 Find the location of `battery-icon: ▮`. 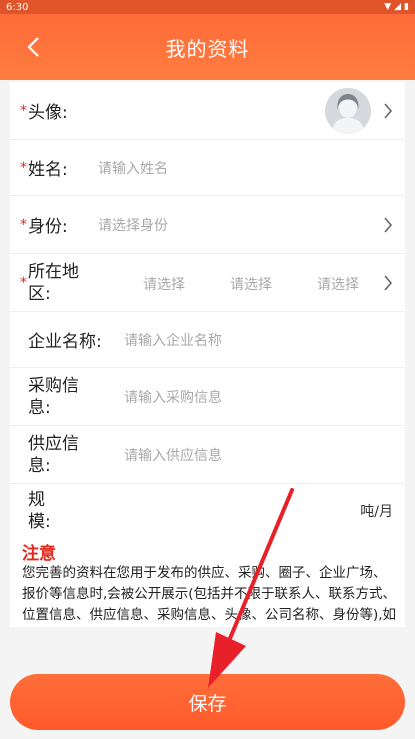

battery-icon: ▮ is located at coordinates (406, 7).